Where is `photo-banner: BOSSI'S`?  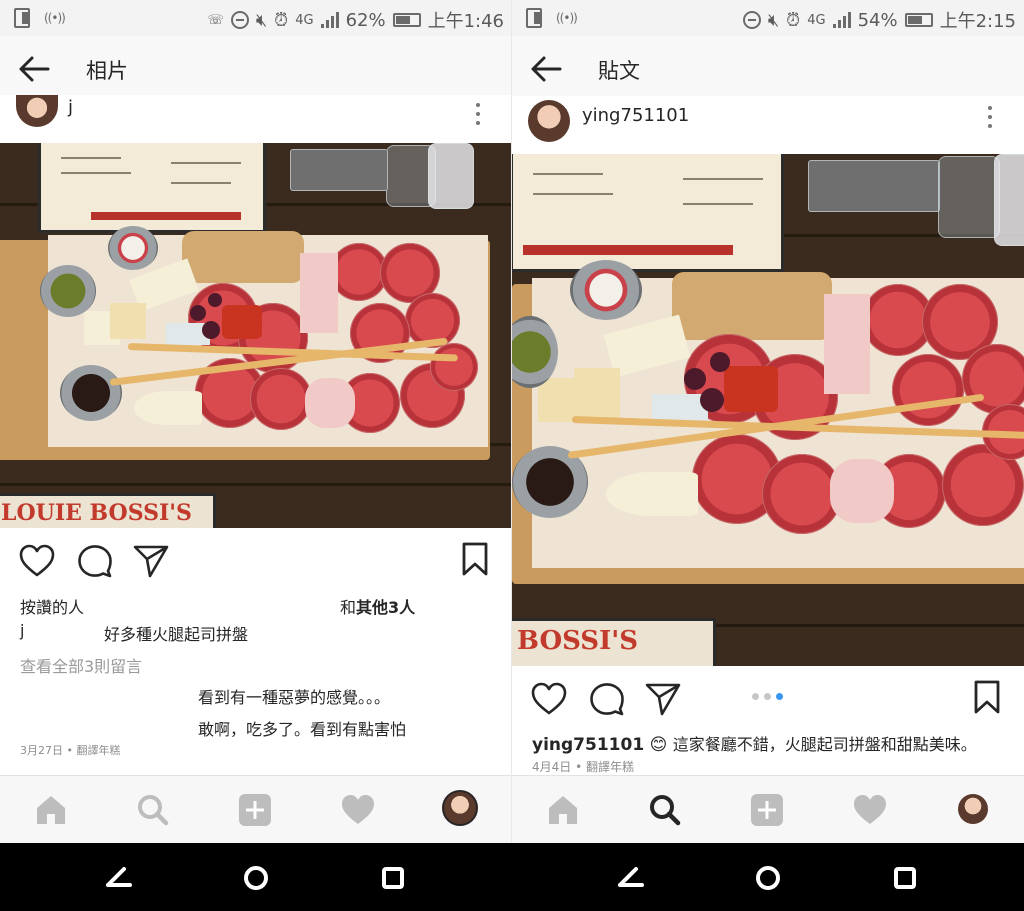 photo-banner: BOSSI'S is located at coordinates (614, 642).